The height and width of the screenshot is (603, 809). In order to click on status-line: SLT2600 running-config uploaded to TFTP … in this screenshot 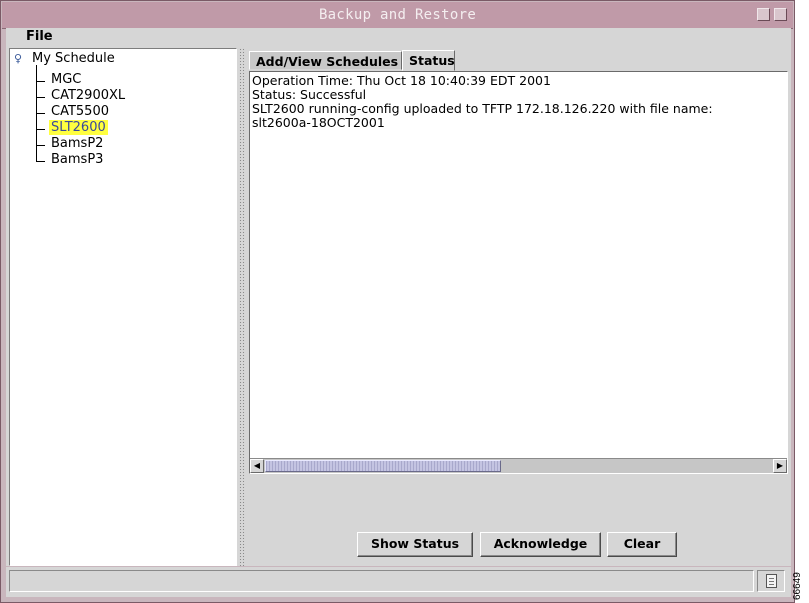, I will do `click(482, 108)`.